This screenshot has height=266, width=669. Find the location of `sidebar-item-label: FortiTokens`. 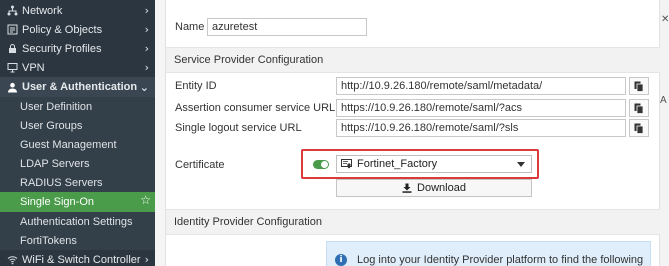

sidebar-item-label: FortiTokens is located at coordinates (48, 240).